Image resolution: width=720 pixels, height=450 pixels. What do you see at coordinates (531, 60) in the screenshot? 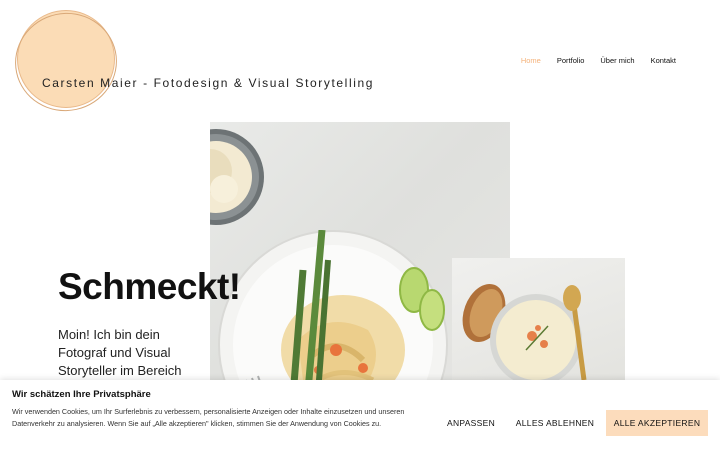
I see `nav-item-home: Home` at bounding box center [531, 60].